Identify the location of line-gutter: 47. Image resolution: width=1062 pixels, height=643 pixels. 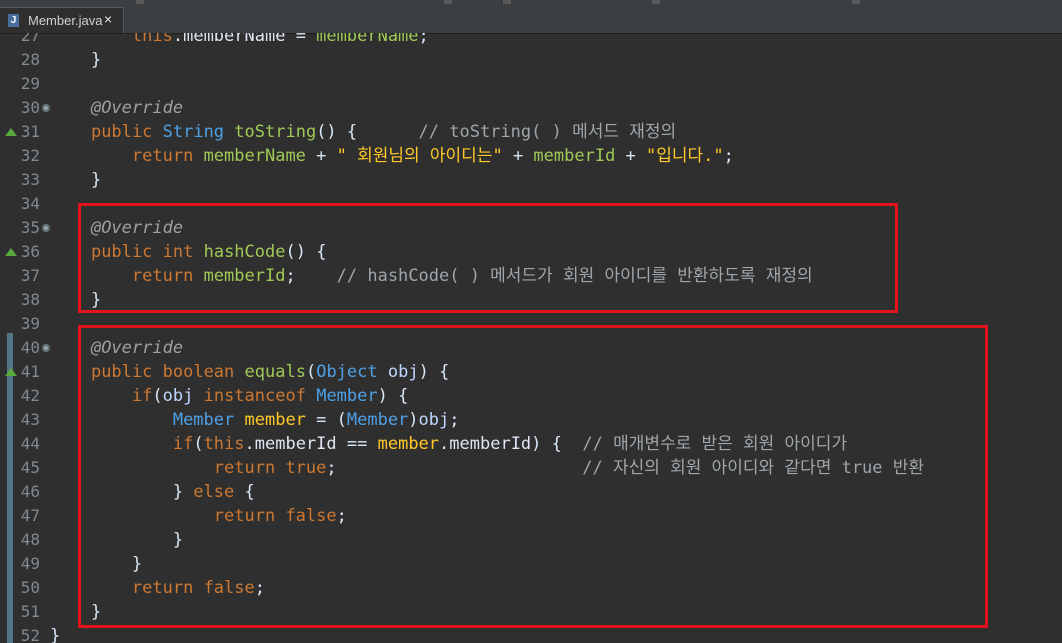
(22, 516).